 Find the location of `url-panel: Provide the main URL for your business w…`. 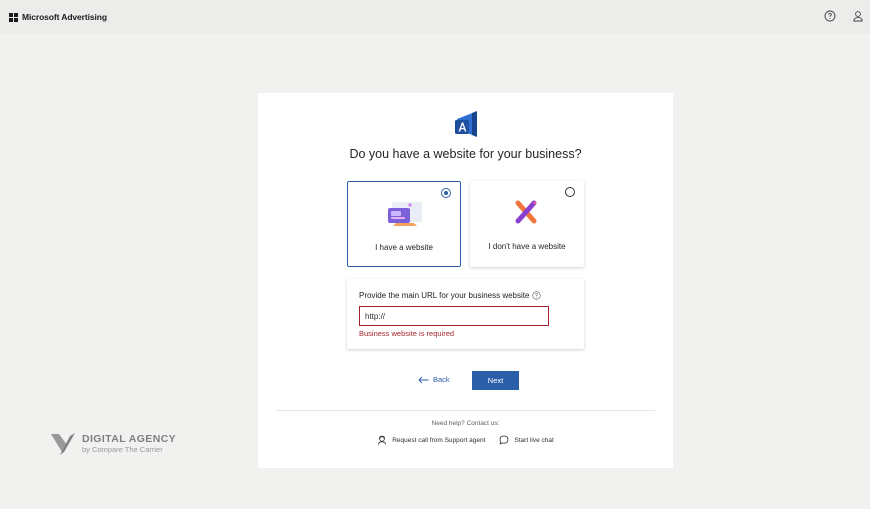

url-panel: Provide the main URL for your business w… is located at coordinates (465, 314).